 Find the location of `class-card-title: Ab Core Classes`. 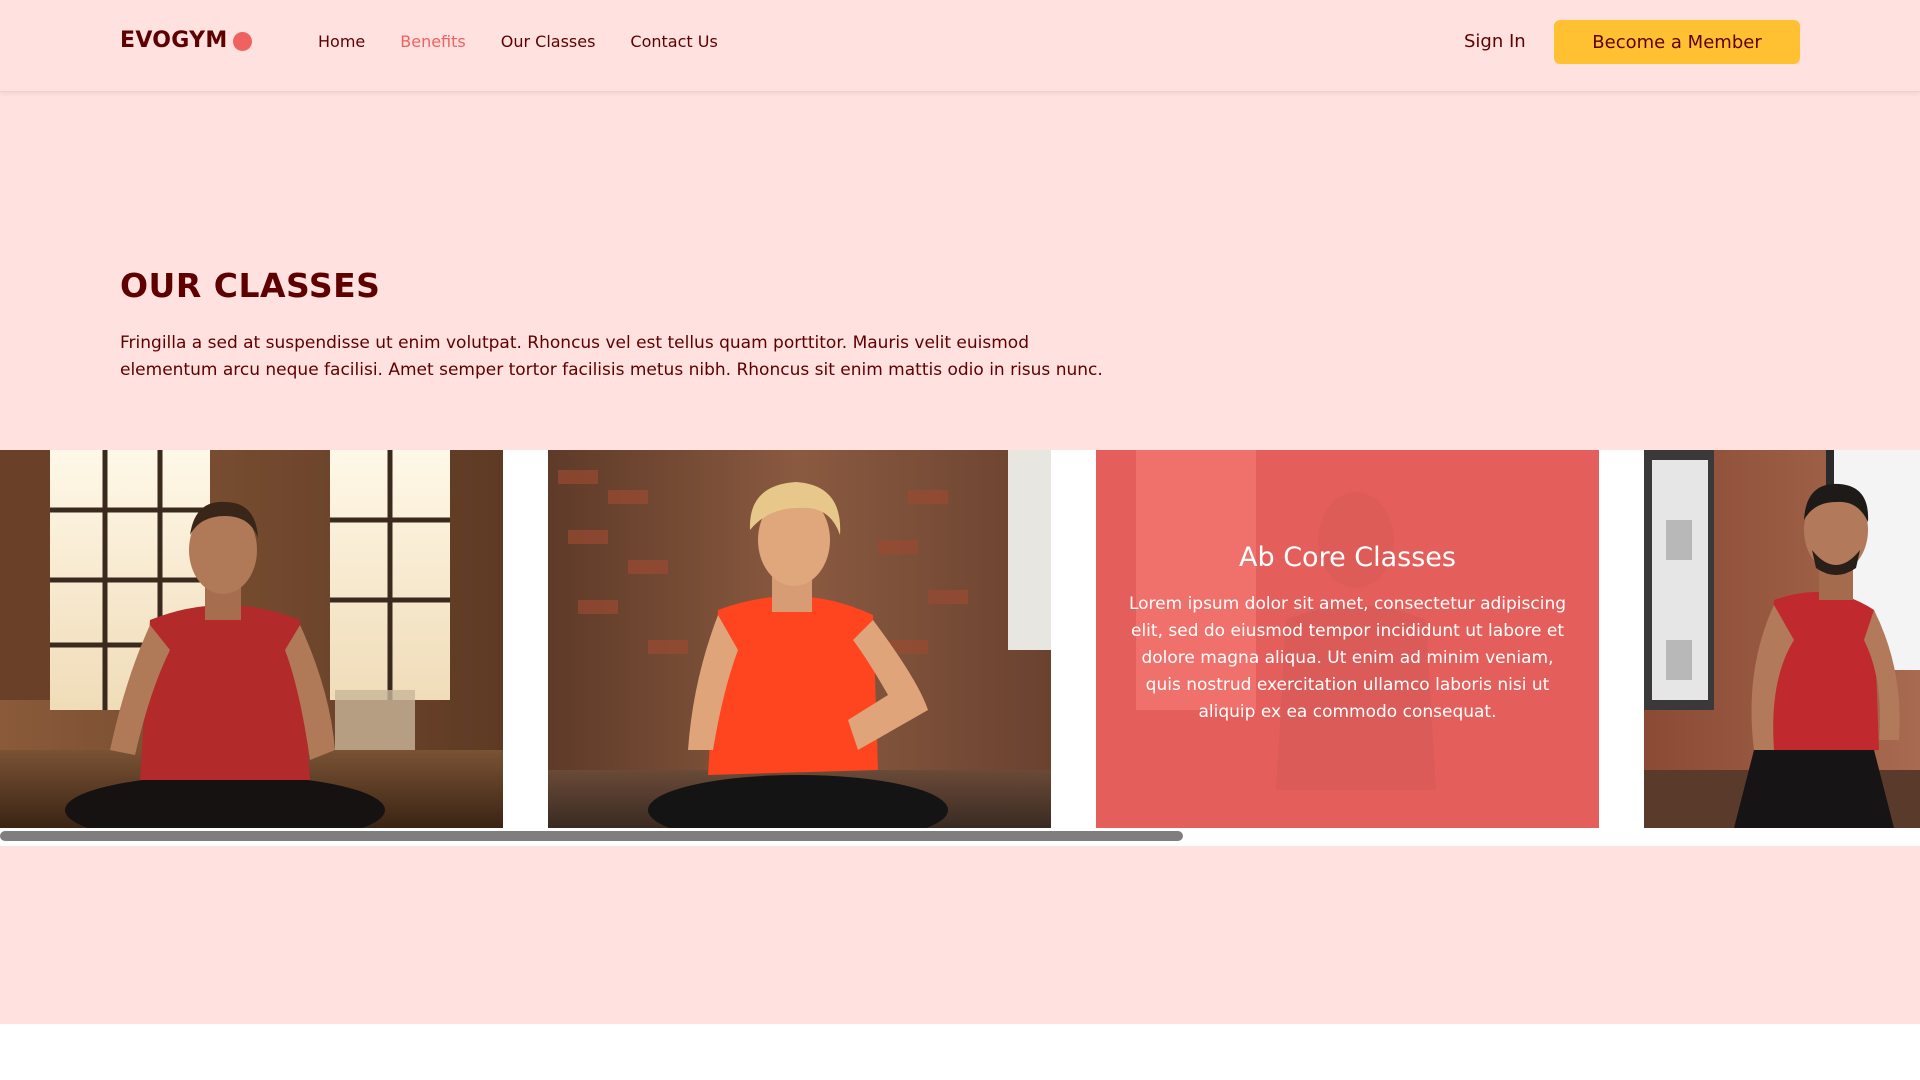

class-card-title: Ab Core Classes is located at coordinates (1347, 557).